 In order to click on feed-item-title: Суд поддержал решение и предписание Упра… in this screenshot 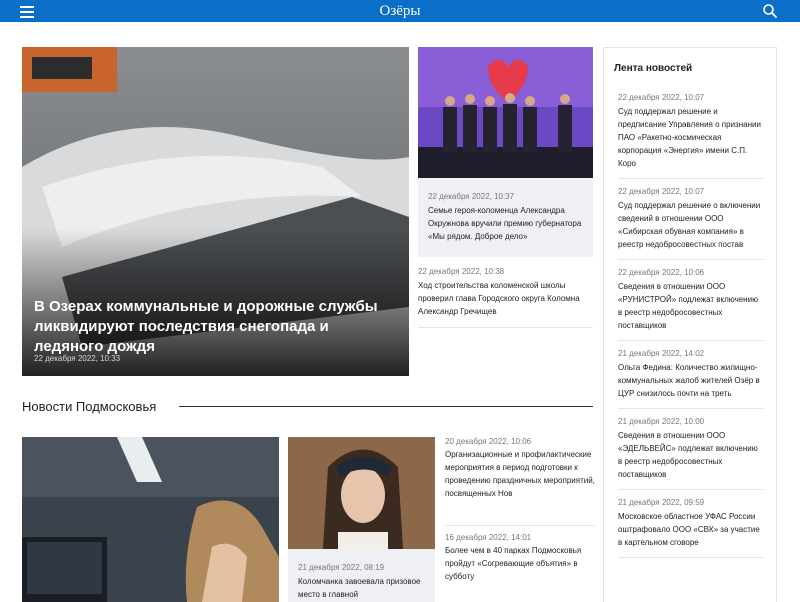, I will do `click(691, 137)`.